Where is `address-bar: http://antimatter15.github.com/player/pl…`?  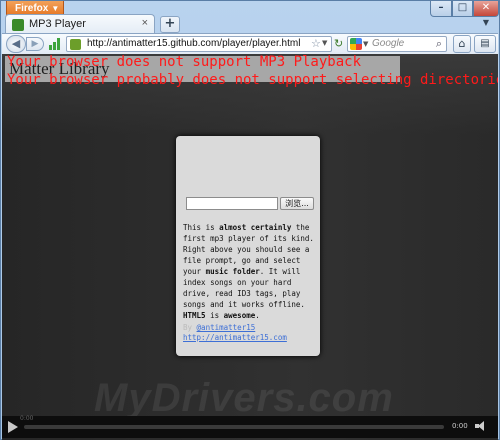 address-bar: http://antimatter15.github.com/player/pl… is located at coordinates (199, 44).